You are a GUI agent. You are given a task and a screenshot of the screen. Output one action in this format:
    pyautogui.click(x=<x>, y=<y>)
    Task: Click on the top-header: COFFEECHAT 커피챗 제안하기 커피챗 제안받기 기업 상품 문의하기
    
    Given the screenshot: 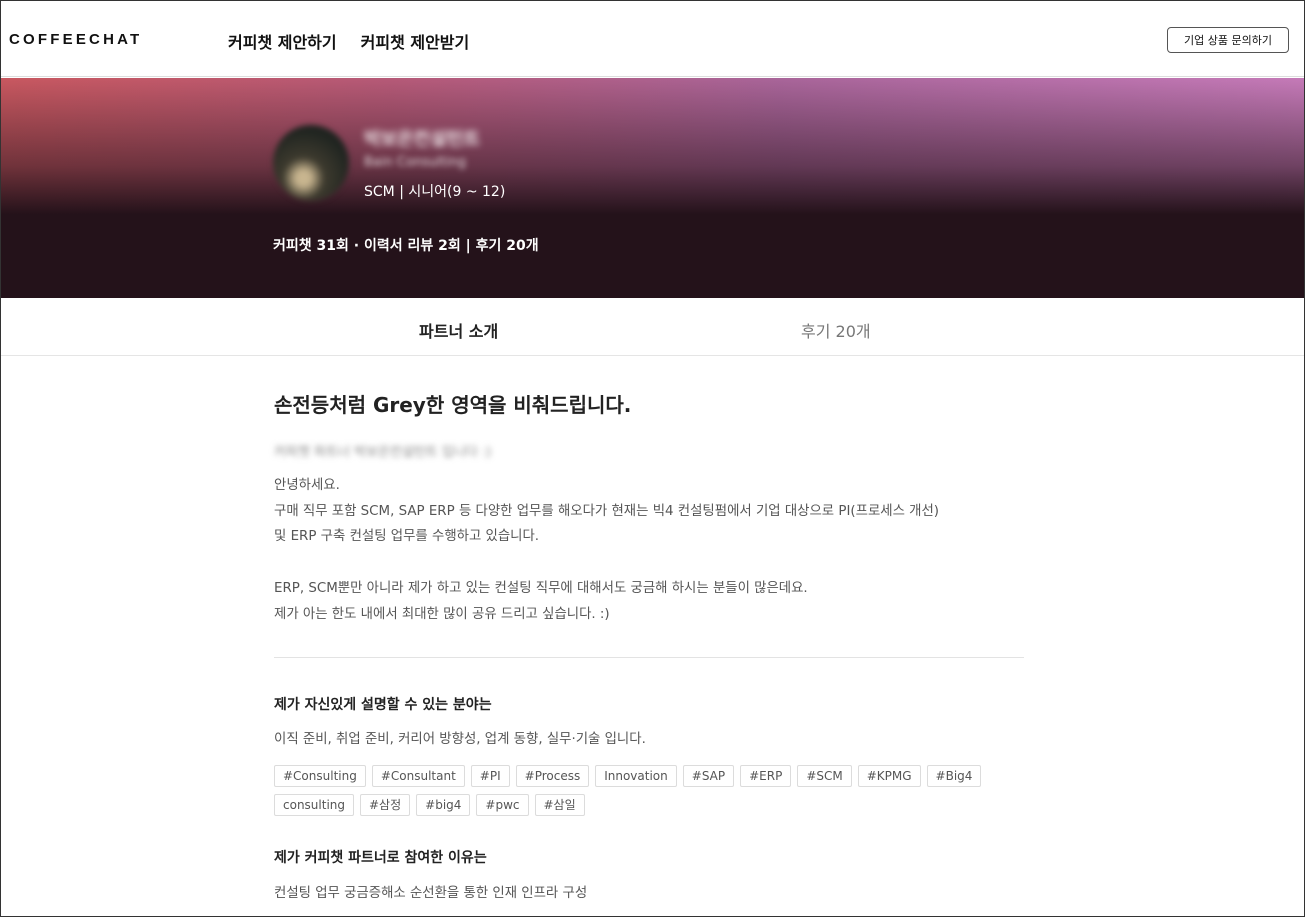 What is the action you would take?
    pyautogui.click(x=652, y=39)
    